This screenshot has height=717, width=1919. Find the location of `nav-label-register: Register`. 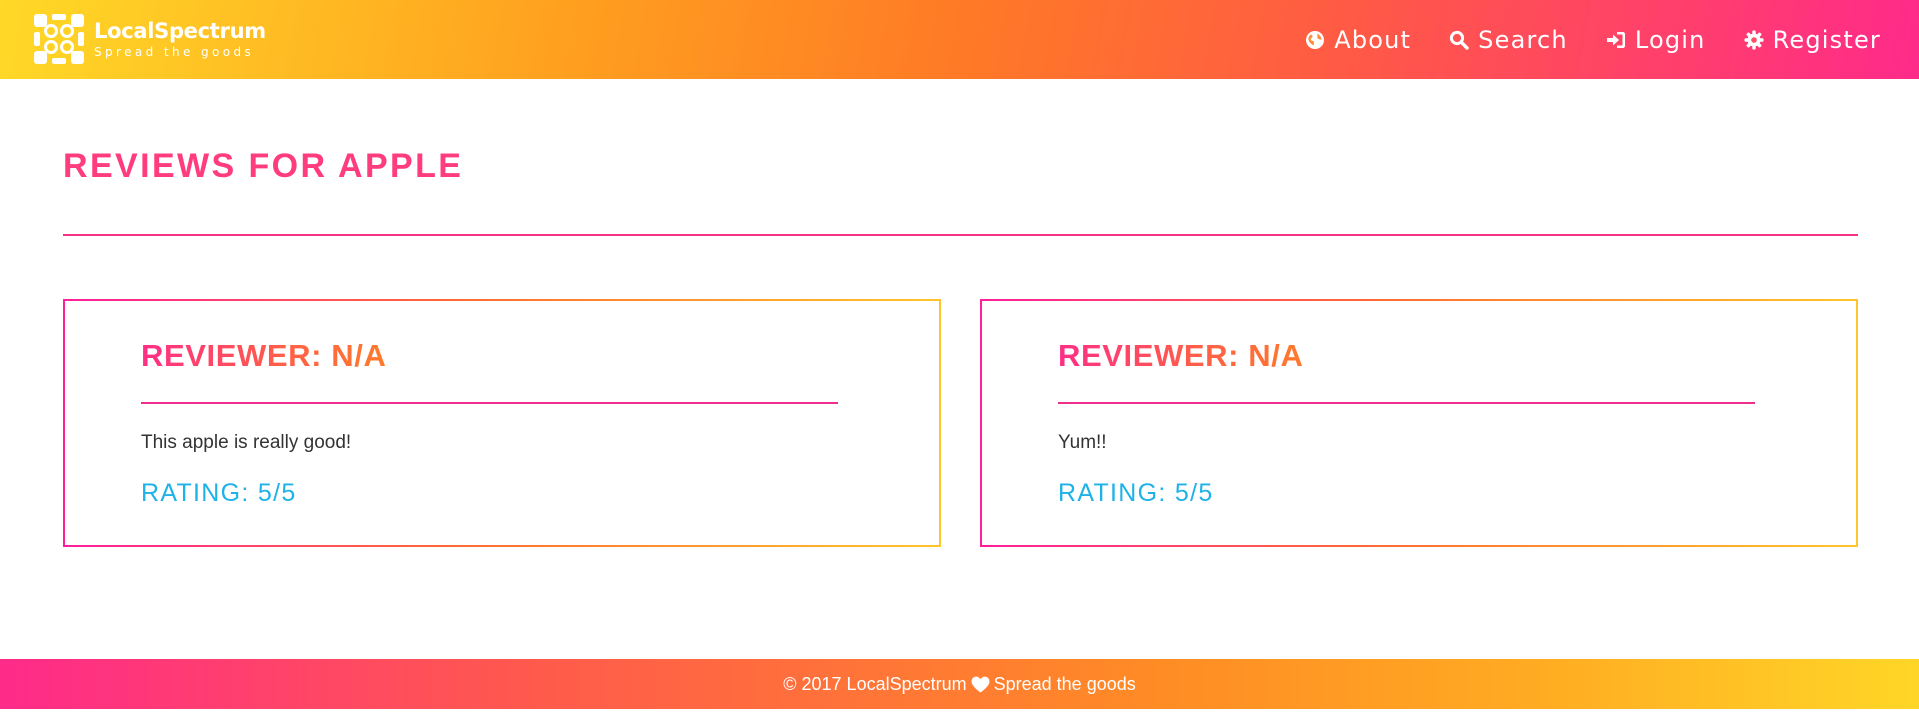

nav-label-register: Register is located at coordinates (1826, 39).